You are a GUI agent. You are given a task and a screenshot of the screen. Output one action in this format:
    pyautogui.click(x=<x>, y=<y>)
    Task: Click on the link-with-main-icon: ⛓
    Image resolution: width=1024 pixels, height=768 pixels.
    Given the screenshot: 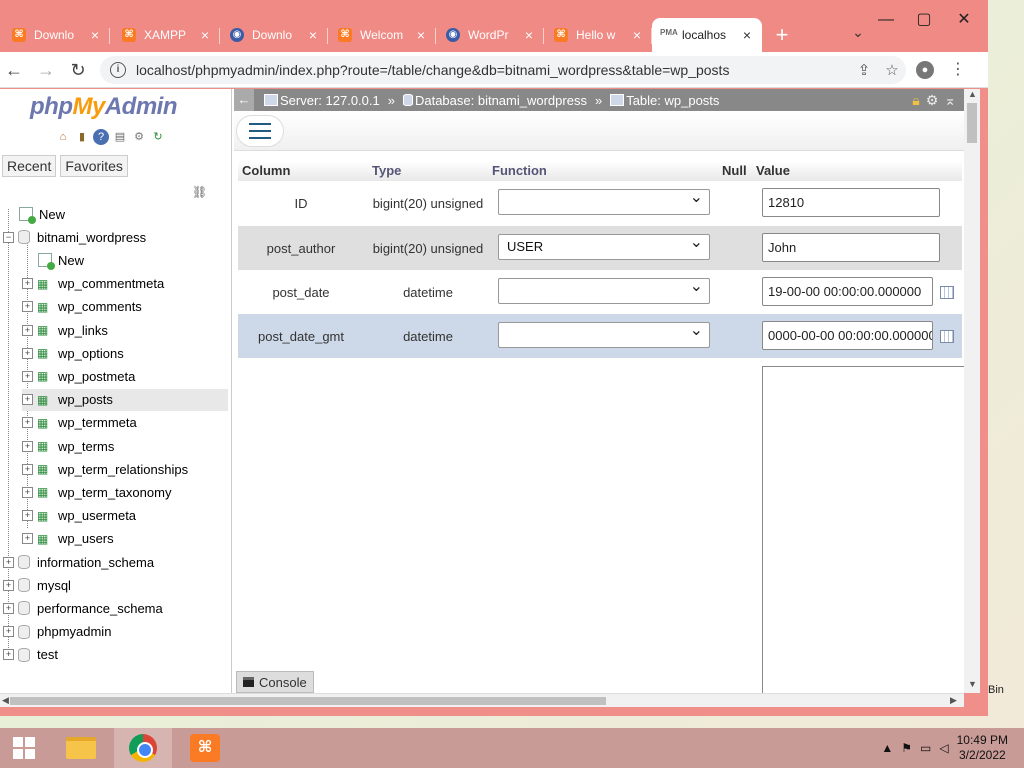 What is the action you would take?
    pyautogui.click(x=199, y=192)
    